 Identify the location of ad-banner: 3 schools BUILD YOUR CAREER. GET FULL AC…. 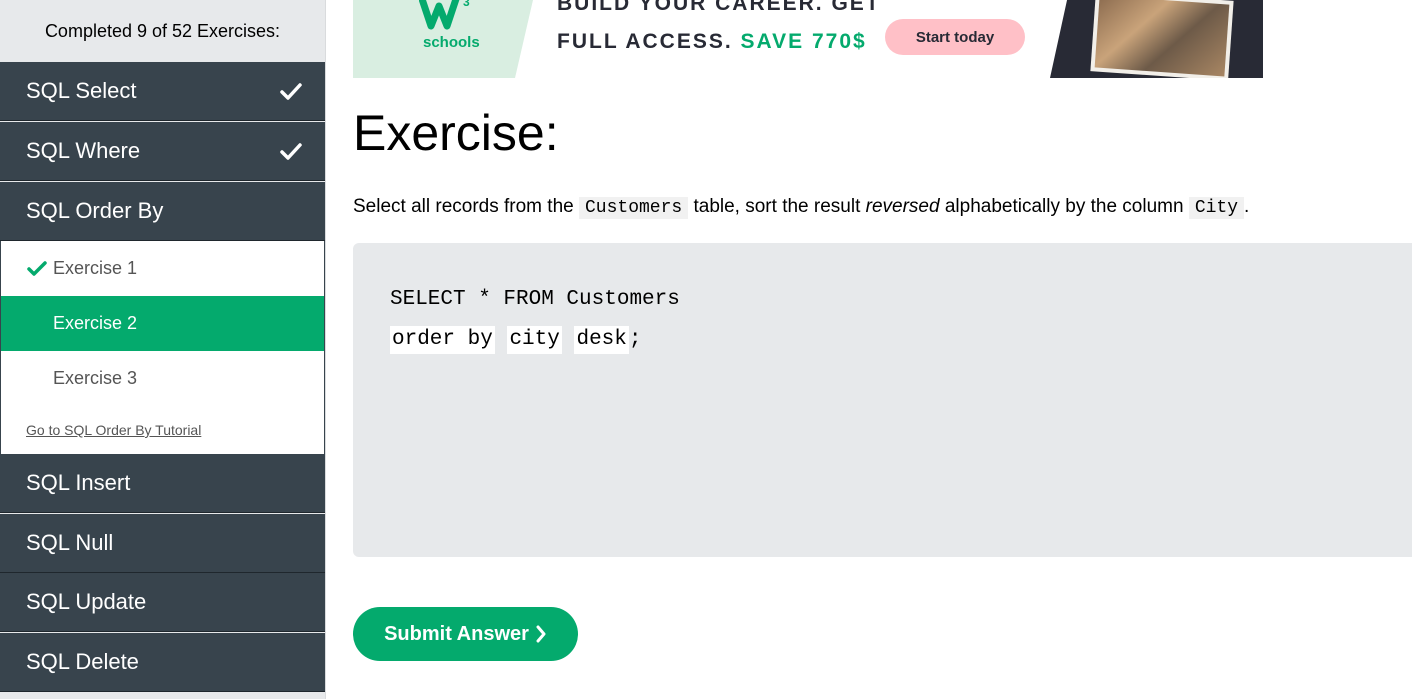
(808, 39).